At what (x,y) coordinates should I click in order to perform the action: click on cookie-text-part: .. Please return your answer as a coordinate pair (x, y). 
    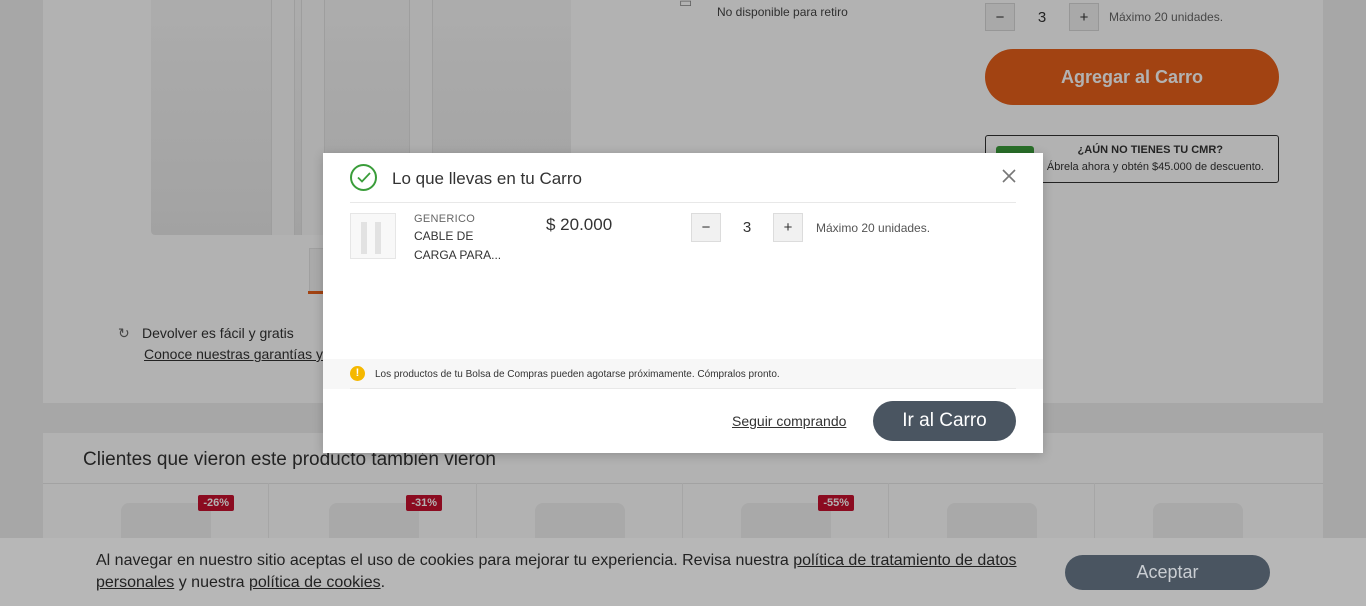
    Looking at the image, I should click on (383, 582).